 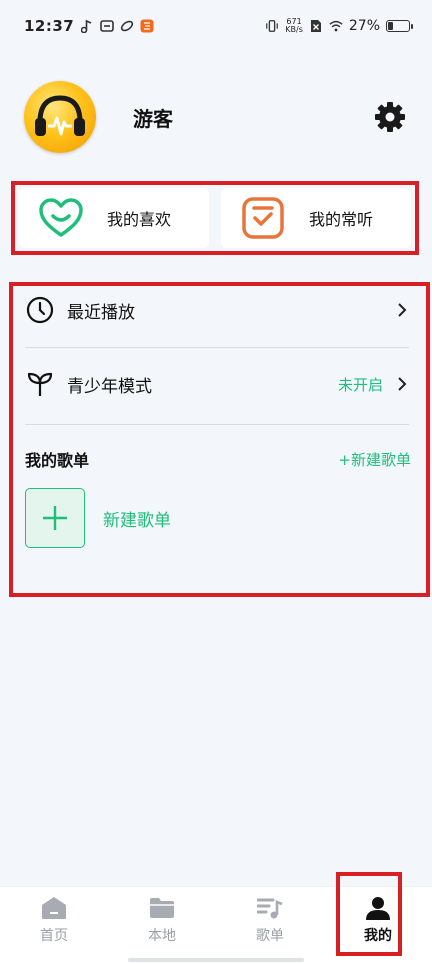 What do you see at coordinates (270, 925) in the screenshot?
I see `nav-playlist: 歌单` at bounding box center [270, 925].